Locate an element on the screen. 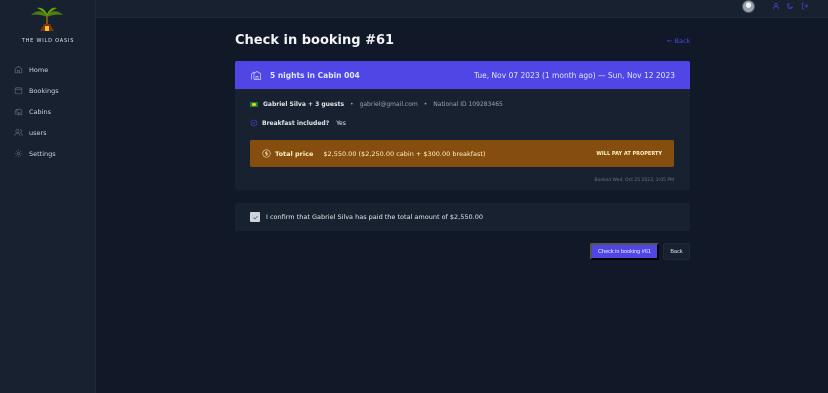 This screenshot has height=393, width=828. moon-icon is located at coordinates (790, 6).